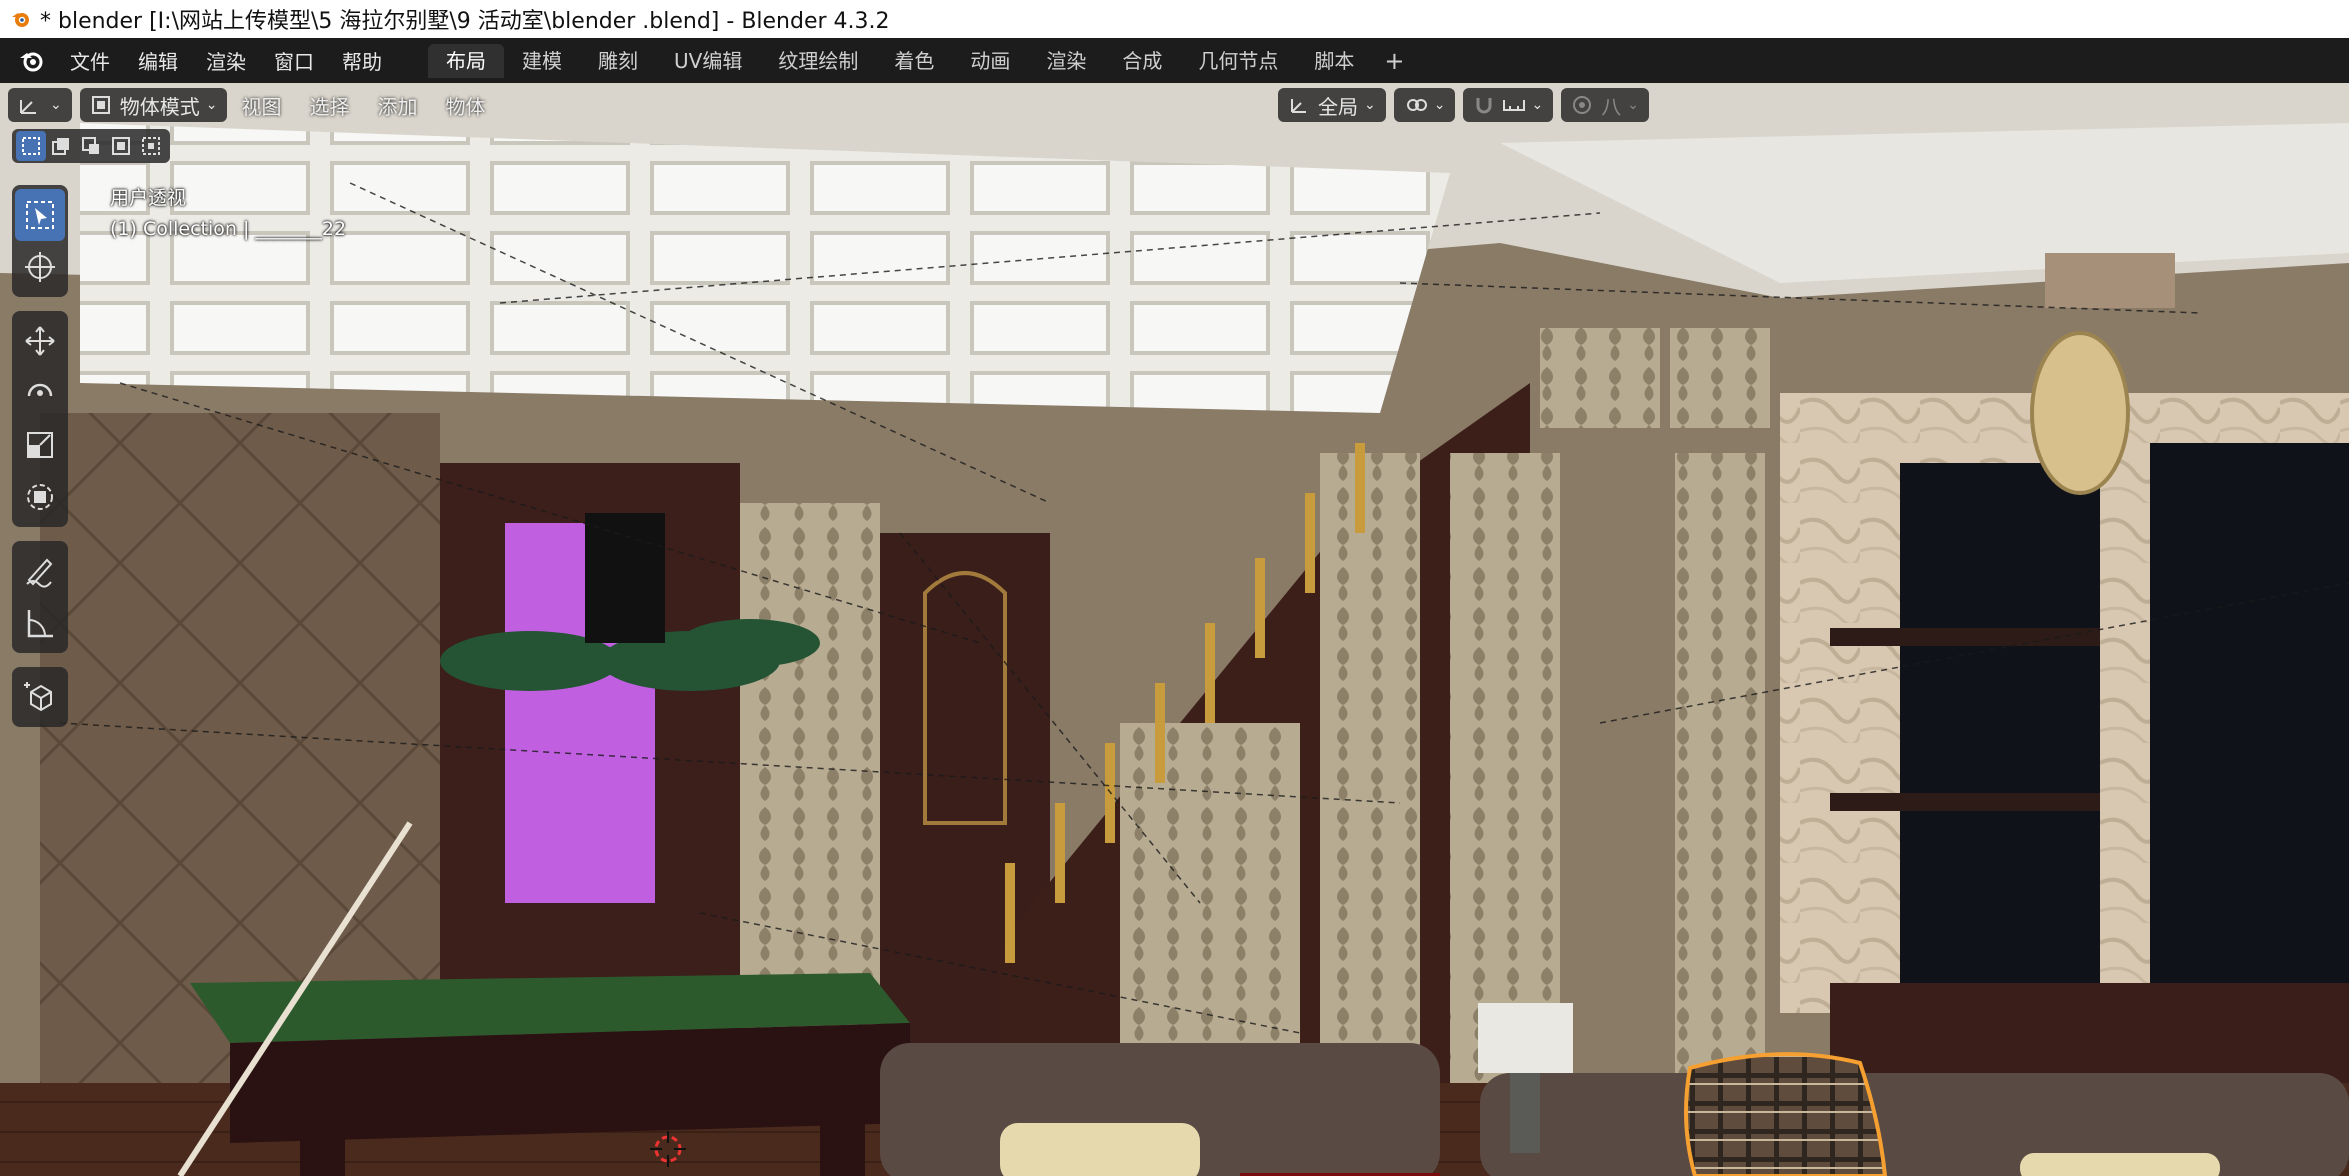  What do you see at coordinates (466, 60) in the screenshot?
I see `tab-layout: 布局` at bounding box center [466, 60].